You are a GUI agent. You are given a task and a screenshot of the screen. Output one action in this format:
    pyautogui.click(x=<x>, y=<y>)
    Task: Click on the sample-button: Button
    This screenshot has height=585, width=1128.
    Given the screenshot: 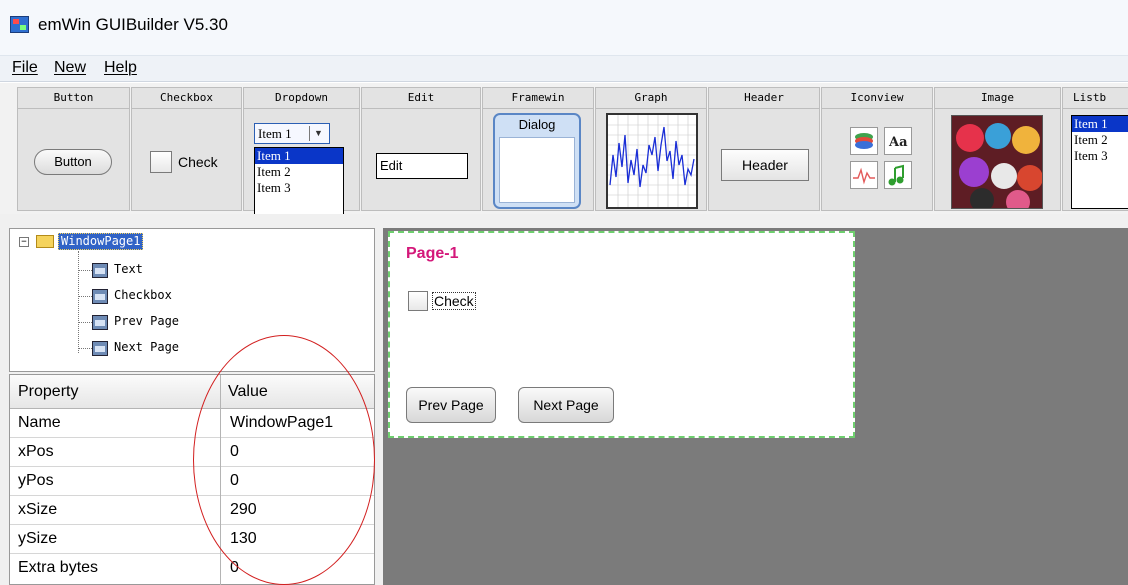 What is the action you would take?
    pyautogui.click(x=73, y=162)
    